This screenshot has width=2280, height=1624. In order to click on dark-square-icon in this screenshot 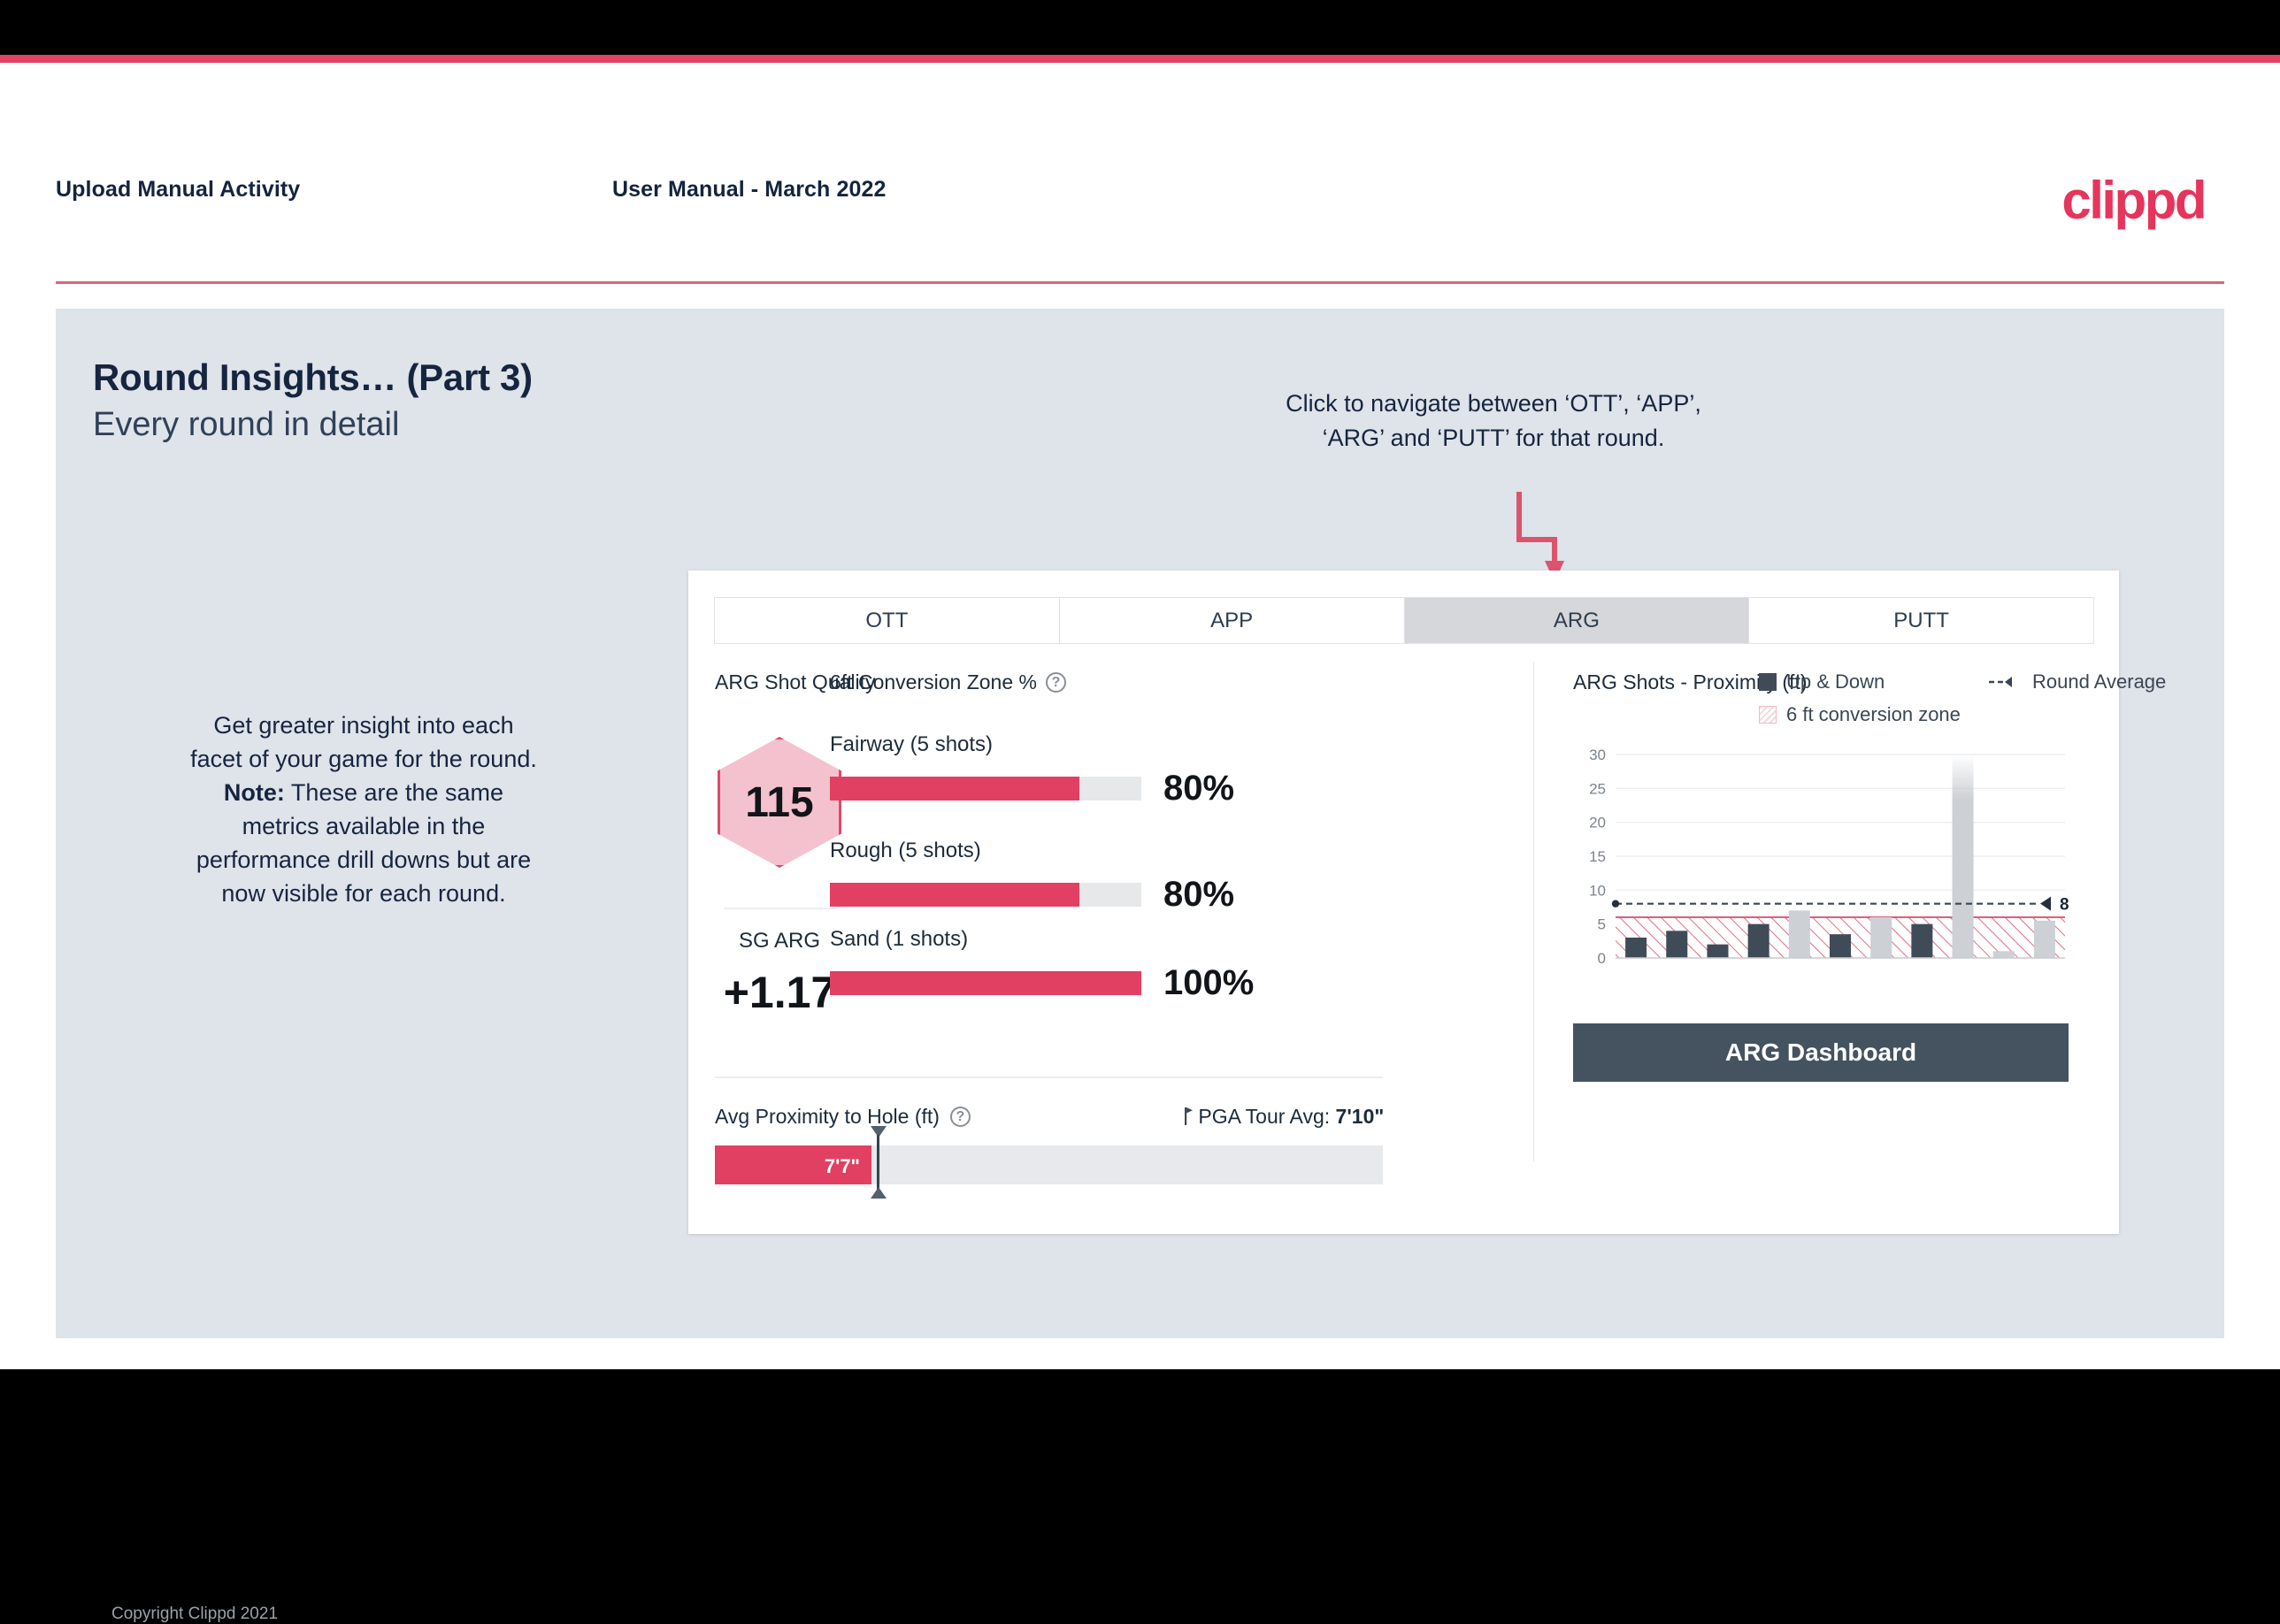, I will do `click(1768, 682)`.